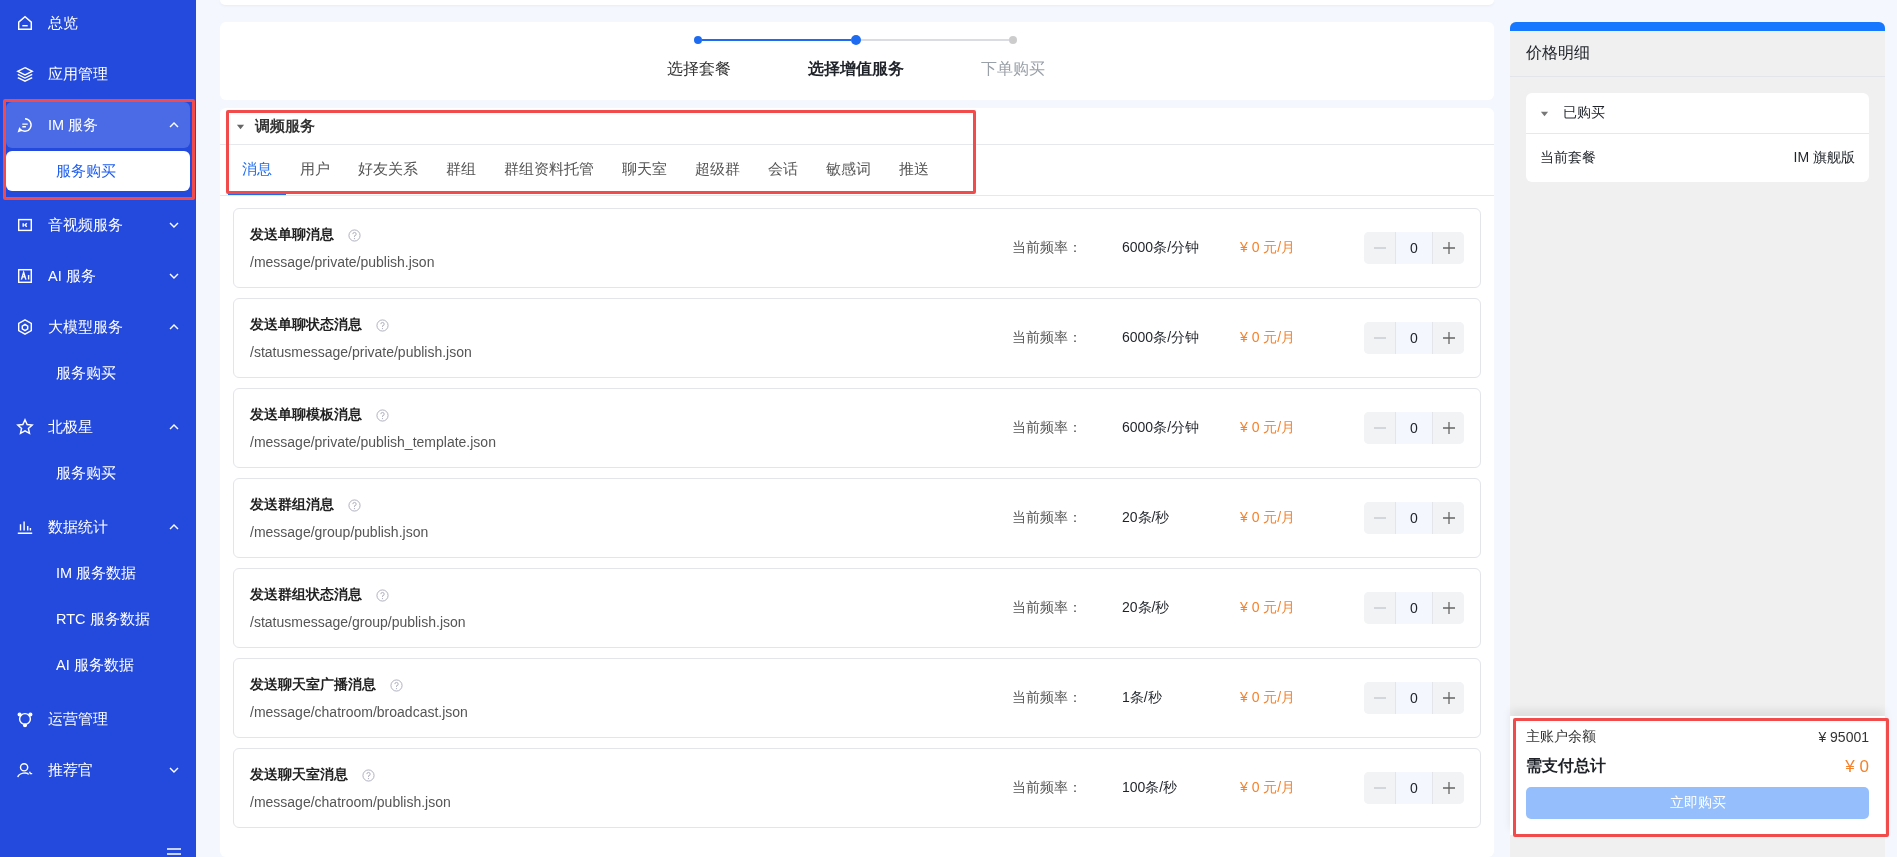 Image resolution: width=1897 pixels, height=857 pixels. I want to click on chat-icon, so click(25, 125).